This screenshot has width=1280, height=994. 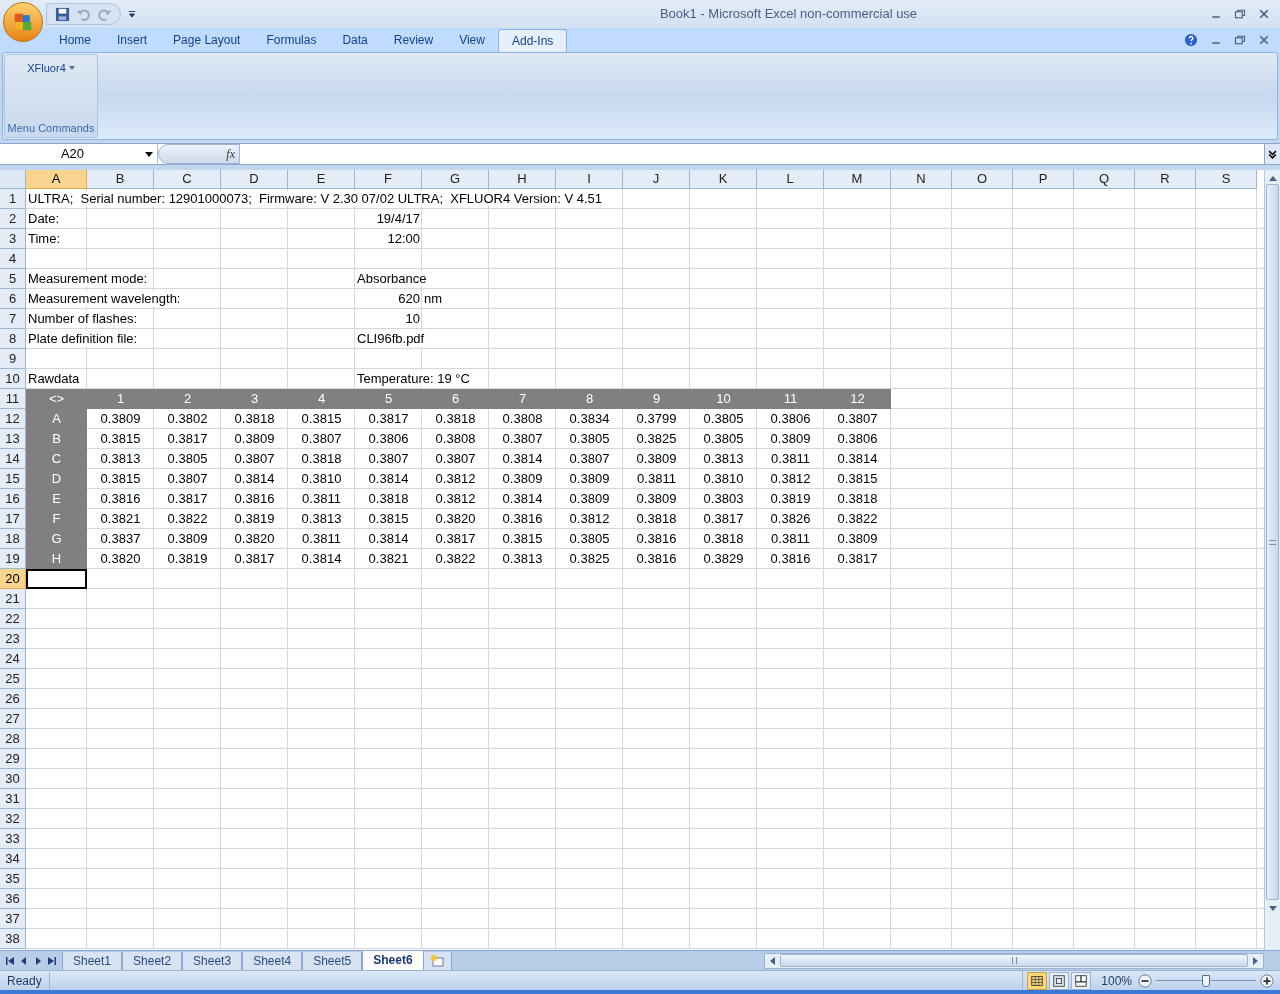 What do you see at coordinates (13, 579) in the screenshot?
I see `row-header: 20` at bounding box center [13, 579].